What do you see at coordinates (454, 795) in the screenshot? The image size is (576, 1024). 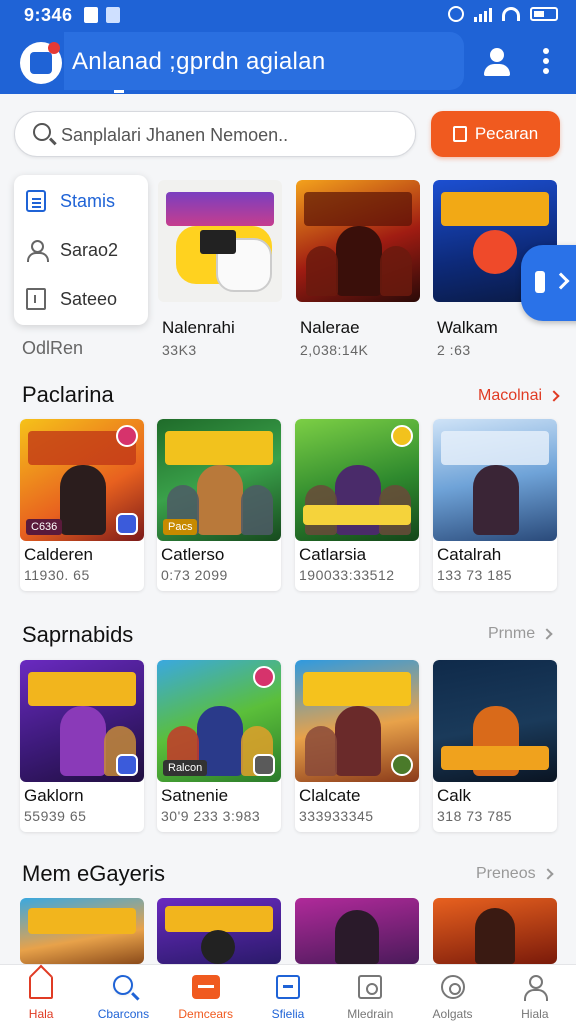 I see `game-title: Calk` at bounding box center [454, 795].